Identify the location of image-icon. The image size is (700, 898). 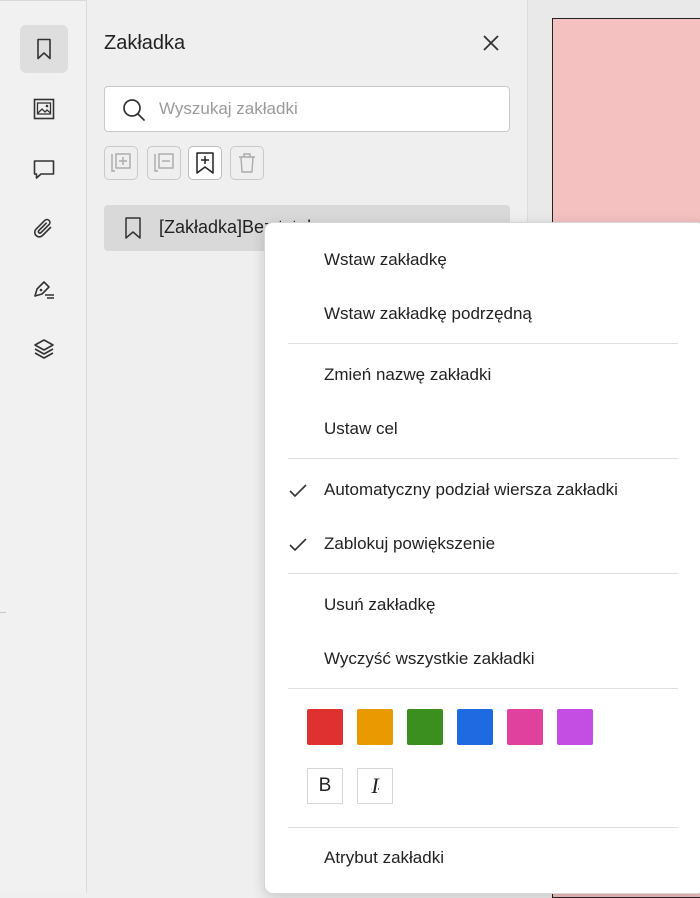
(44, 109).